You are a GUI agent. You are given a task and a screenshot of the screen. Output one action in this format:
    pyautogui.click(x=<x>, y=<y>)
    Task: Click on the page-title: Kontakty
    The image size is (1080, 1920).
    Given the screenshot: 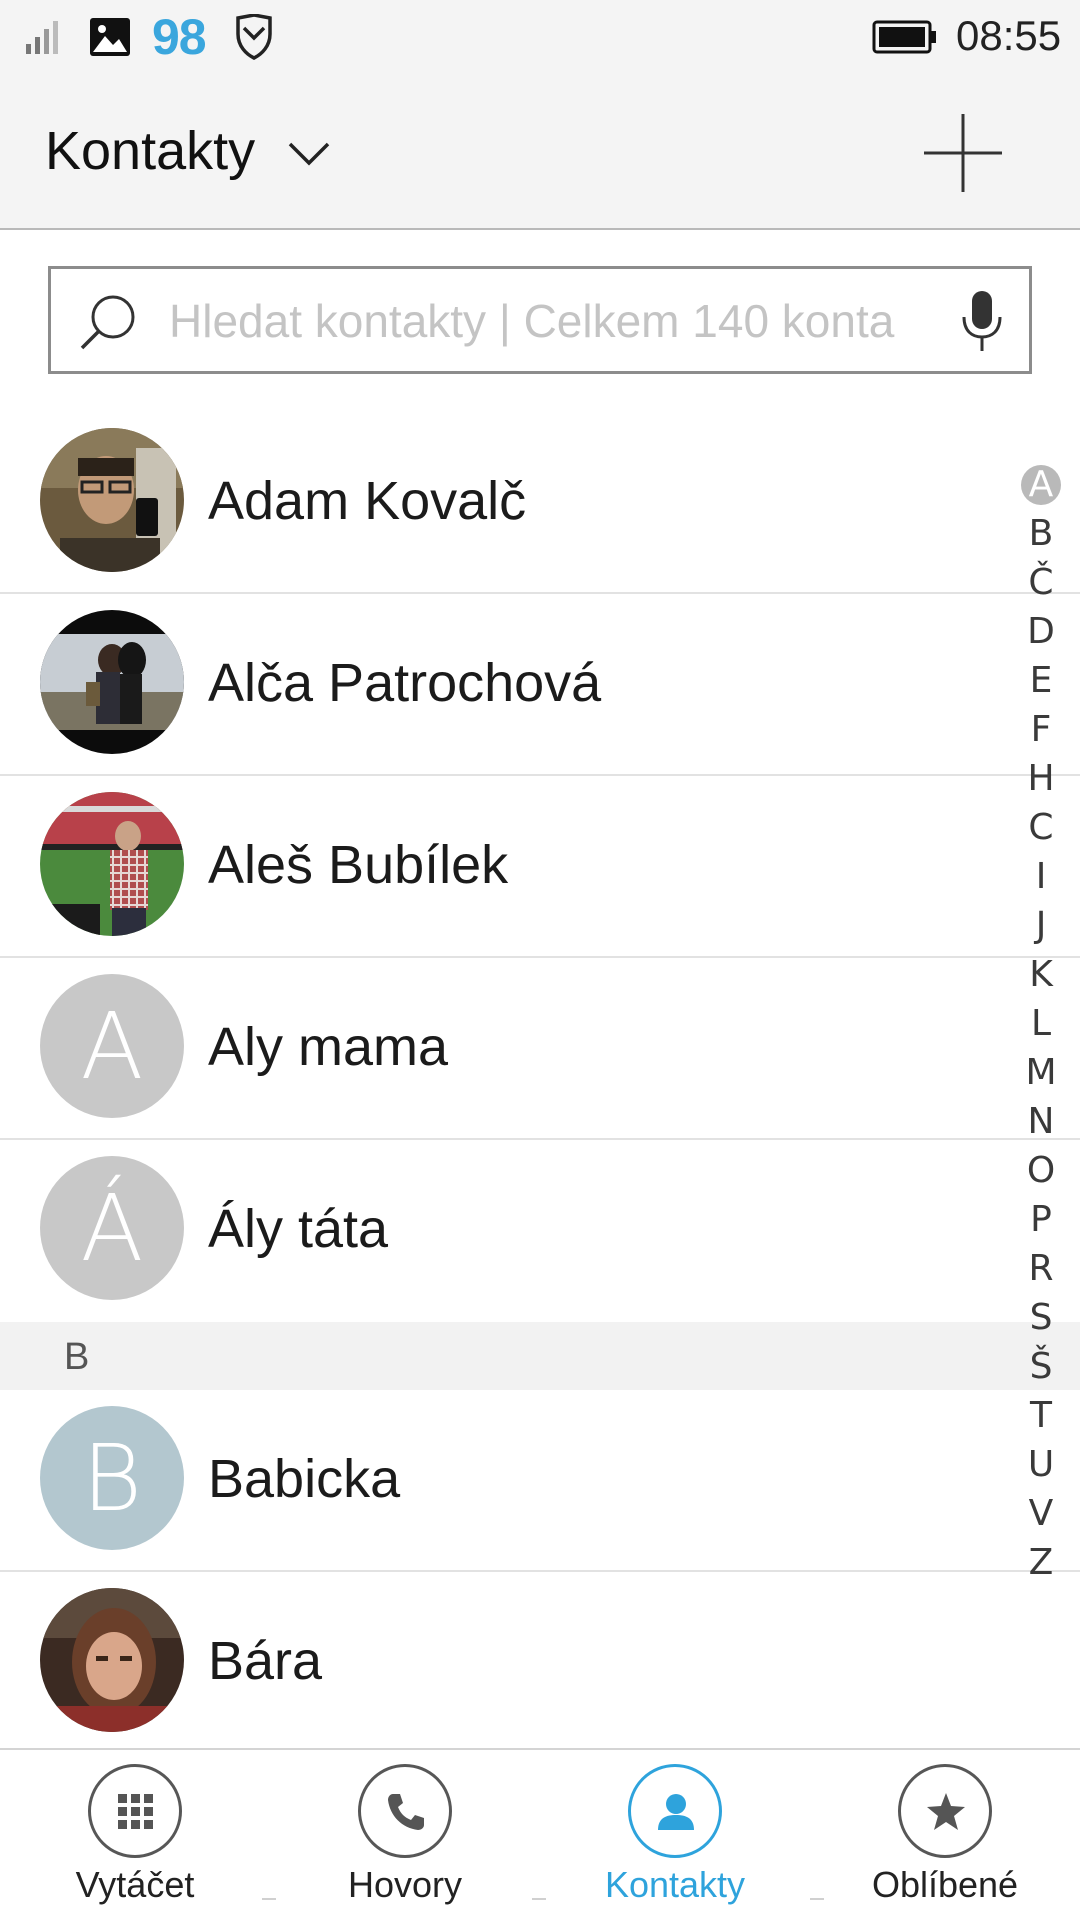 What is the action you would take?
    pyautogui.click(x=150, y=151)
    